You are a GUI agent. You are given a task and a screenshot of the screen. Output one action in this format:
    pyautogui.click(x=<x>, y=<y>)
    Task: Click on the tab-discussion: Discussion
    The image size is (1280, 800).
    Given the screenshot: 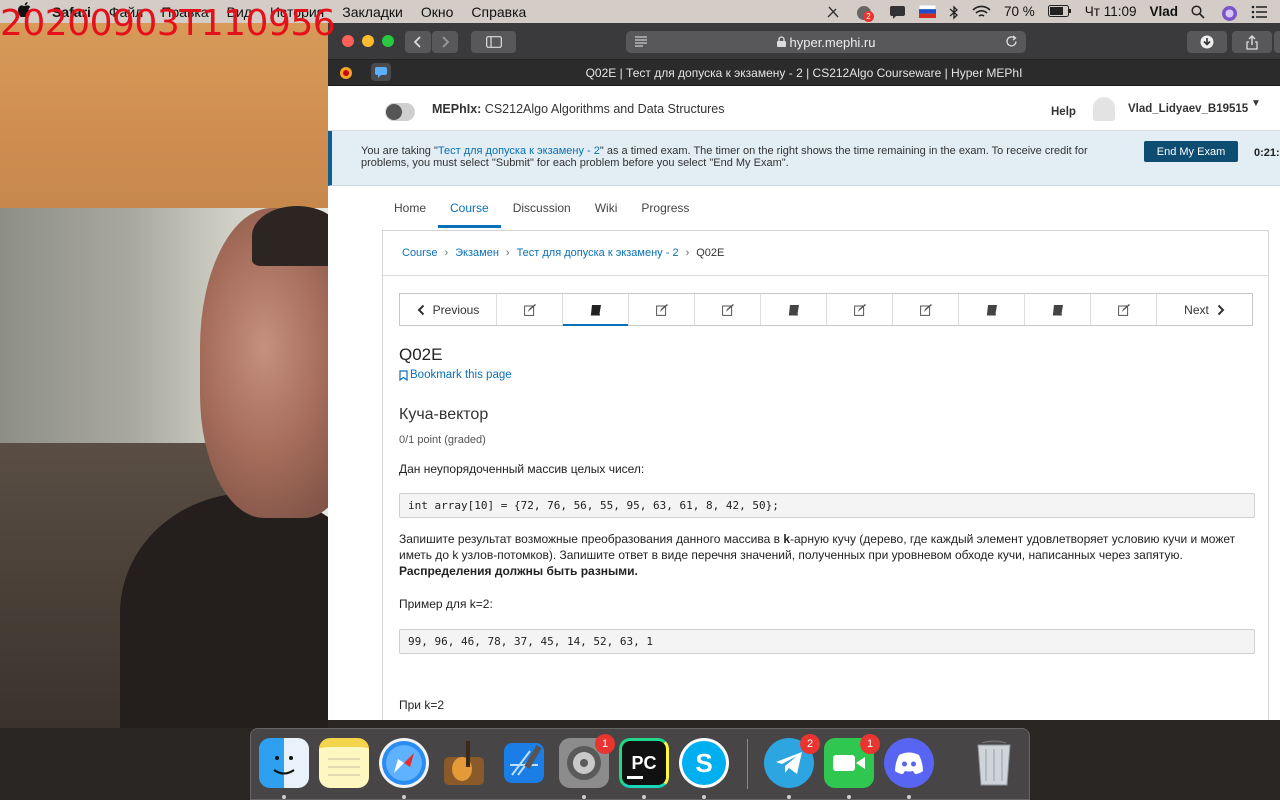 What is the action you would take?
    pyautogui.click(x=542, y=208)
    